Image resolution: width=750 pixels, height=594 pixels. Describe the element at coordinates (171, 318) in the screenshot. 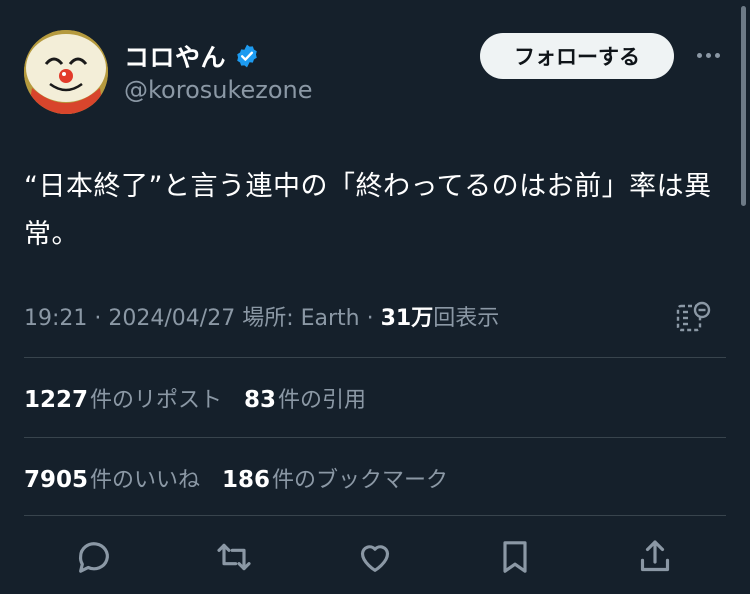

I see `tweet-date: 2024/04/27` at that location.